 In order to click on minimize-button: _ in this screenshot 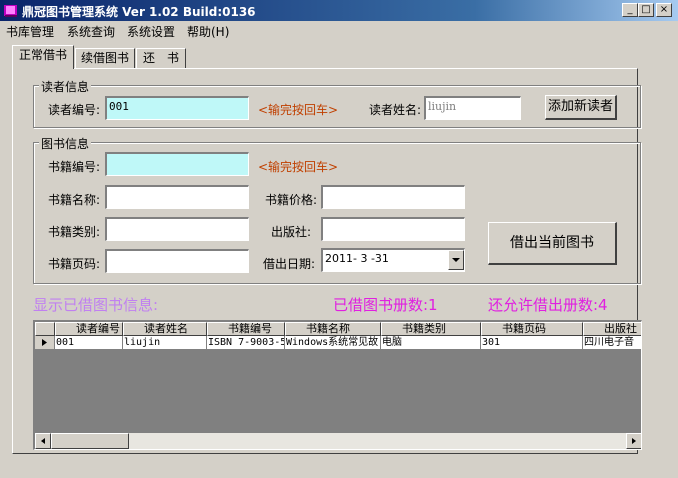, I will do `click(630, 10)`.